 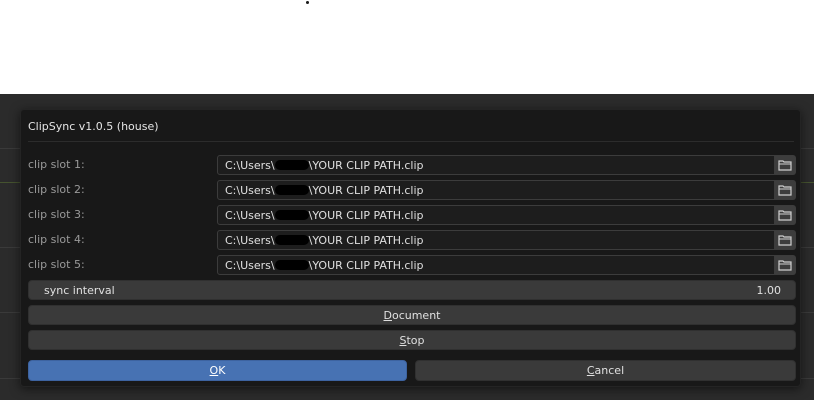 I want to click on clip-slot-2-path-field: C:\Users\ \YOUR CLIP PATH.clip, so click(x=496, y=190).